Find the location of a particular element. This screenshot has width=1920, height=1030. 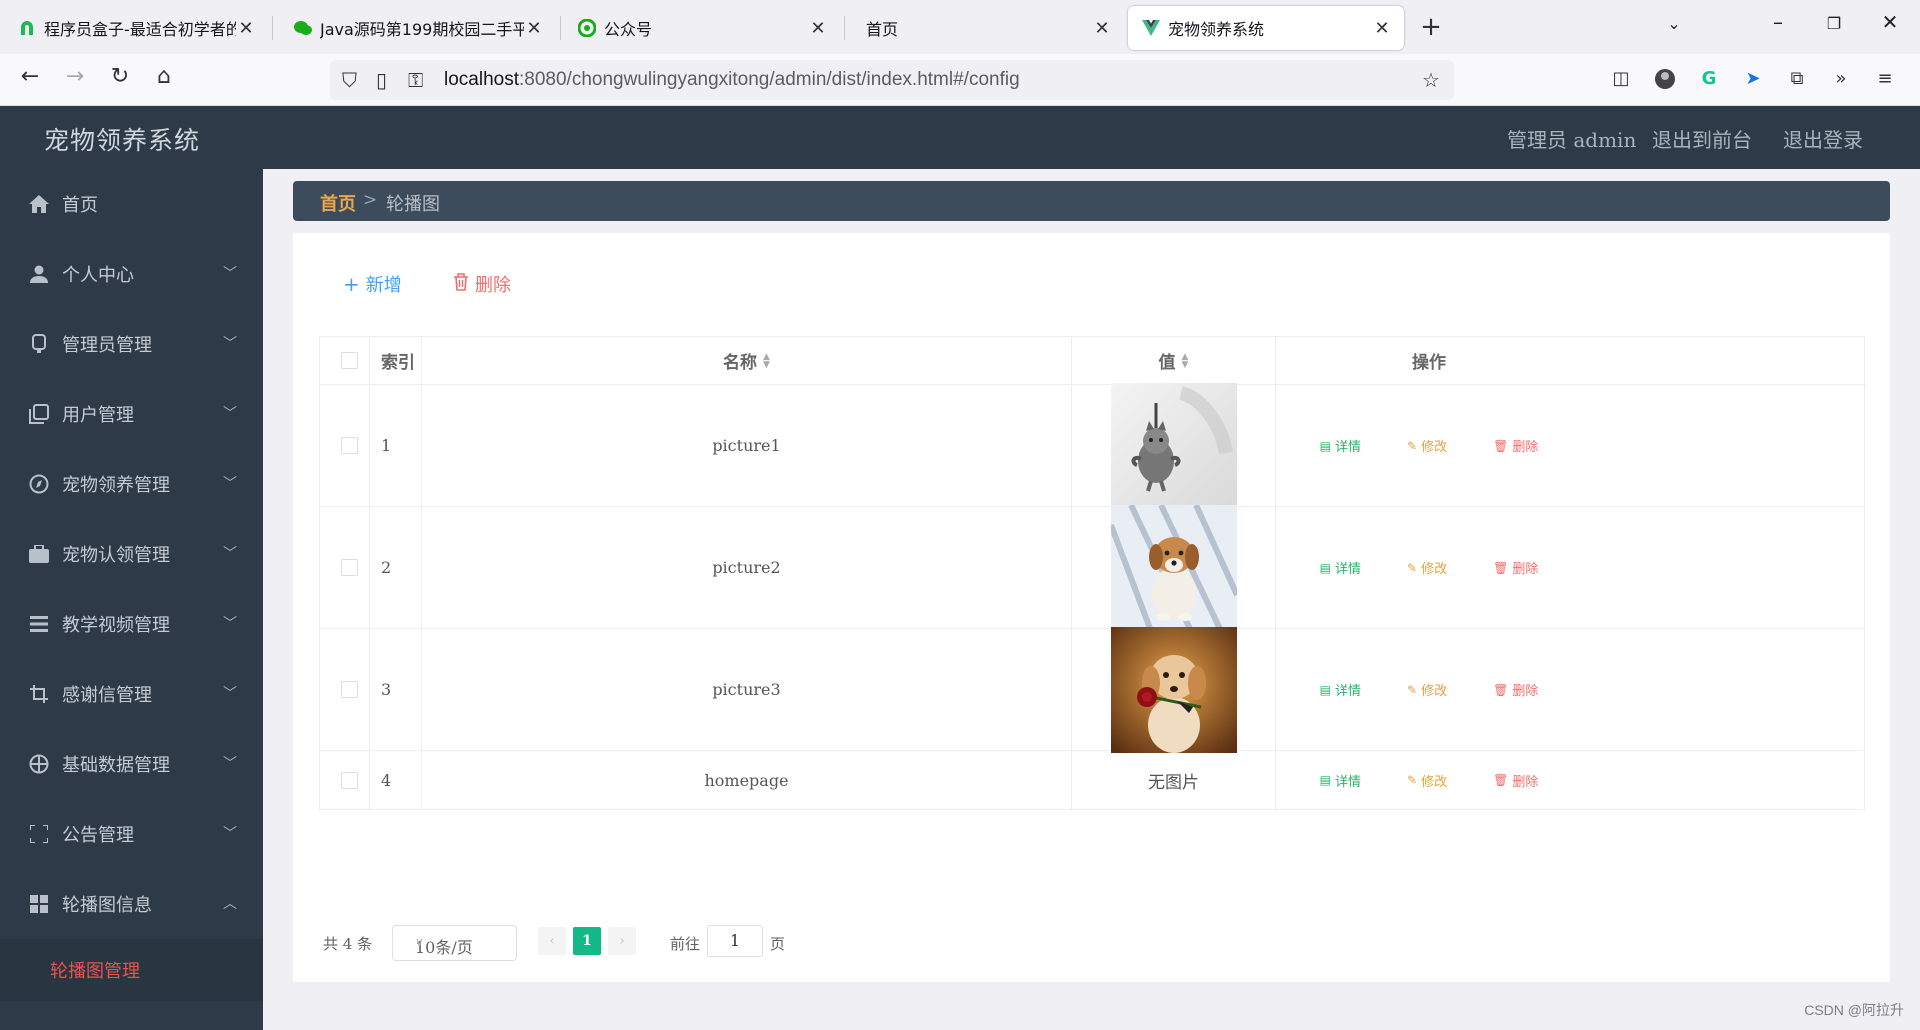

prev-page-button: ‹ is located at coordinates (552, 941).